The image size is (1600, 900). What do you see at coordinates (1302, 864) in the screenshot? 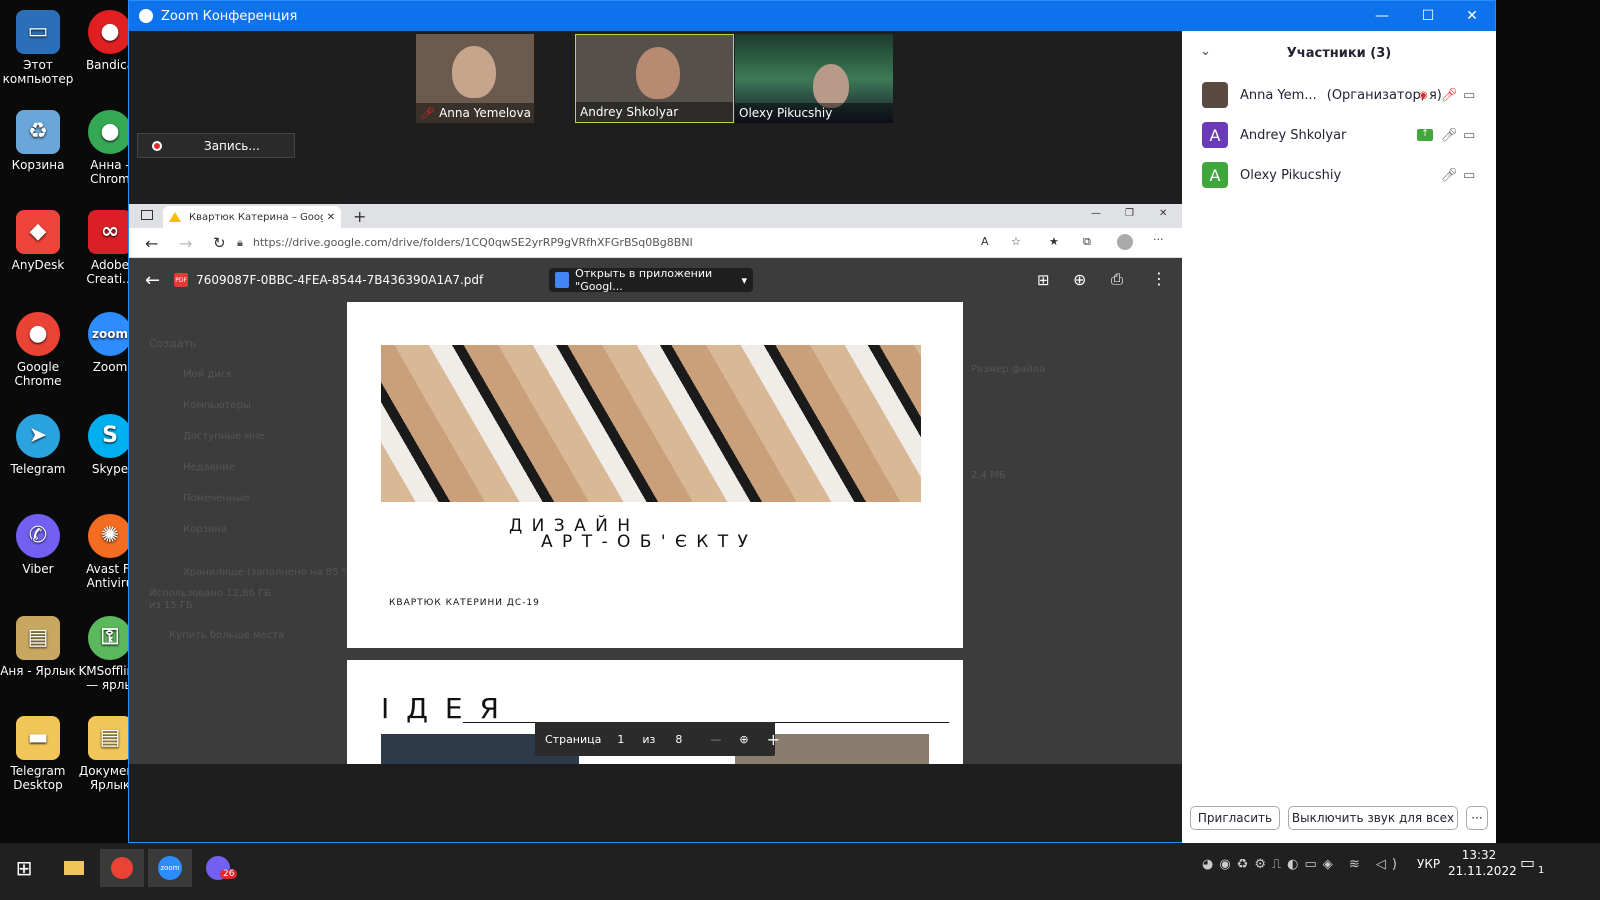
I see `system-tray-icons: ◕◉♻⚙⎍◐▭◈ ≋ ◁)` at bounding box center [1302, 864].